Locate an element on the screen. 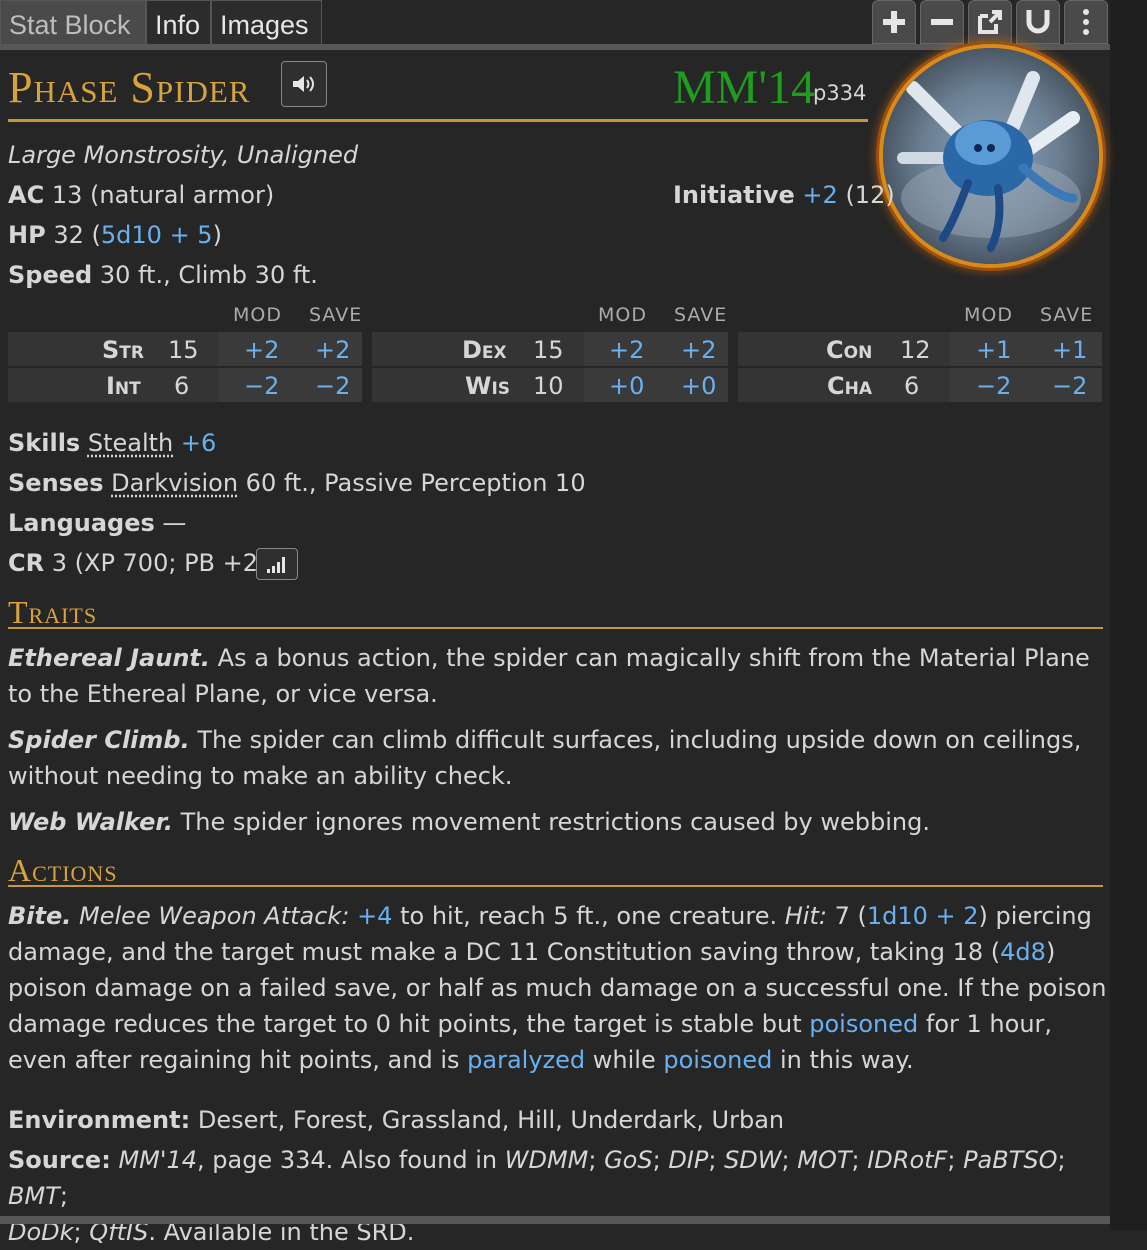  more-button is located at coordinates (1086, 22).